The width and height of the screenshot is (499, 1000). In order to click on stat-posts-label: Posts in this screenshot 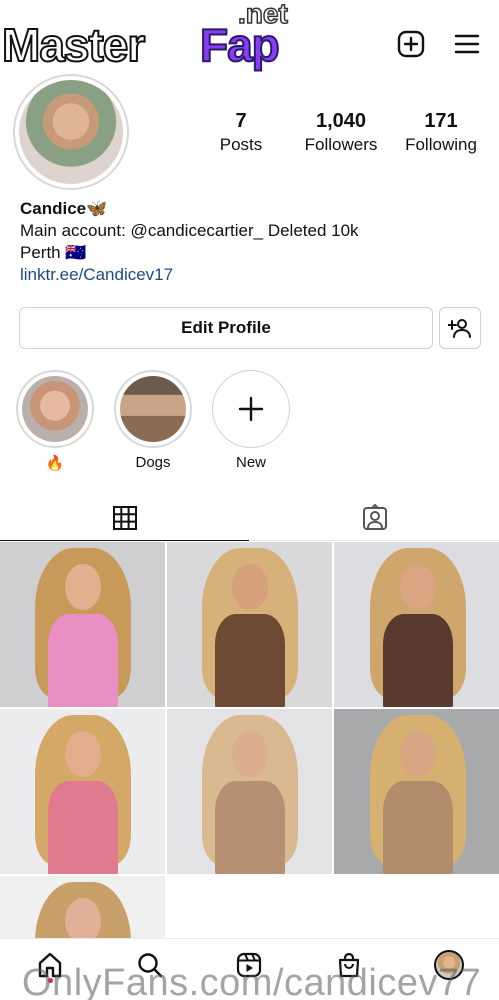, I will do `click(241, 144)`.